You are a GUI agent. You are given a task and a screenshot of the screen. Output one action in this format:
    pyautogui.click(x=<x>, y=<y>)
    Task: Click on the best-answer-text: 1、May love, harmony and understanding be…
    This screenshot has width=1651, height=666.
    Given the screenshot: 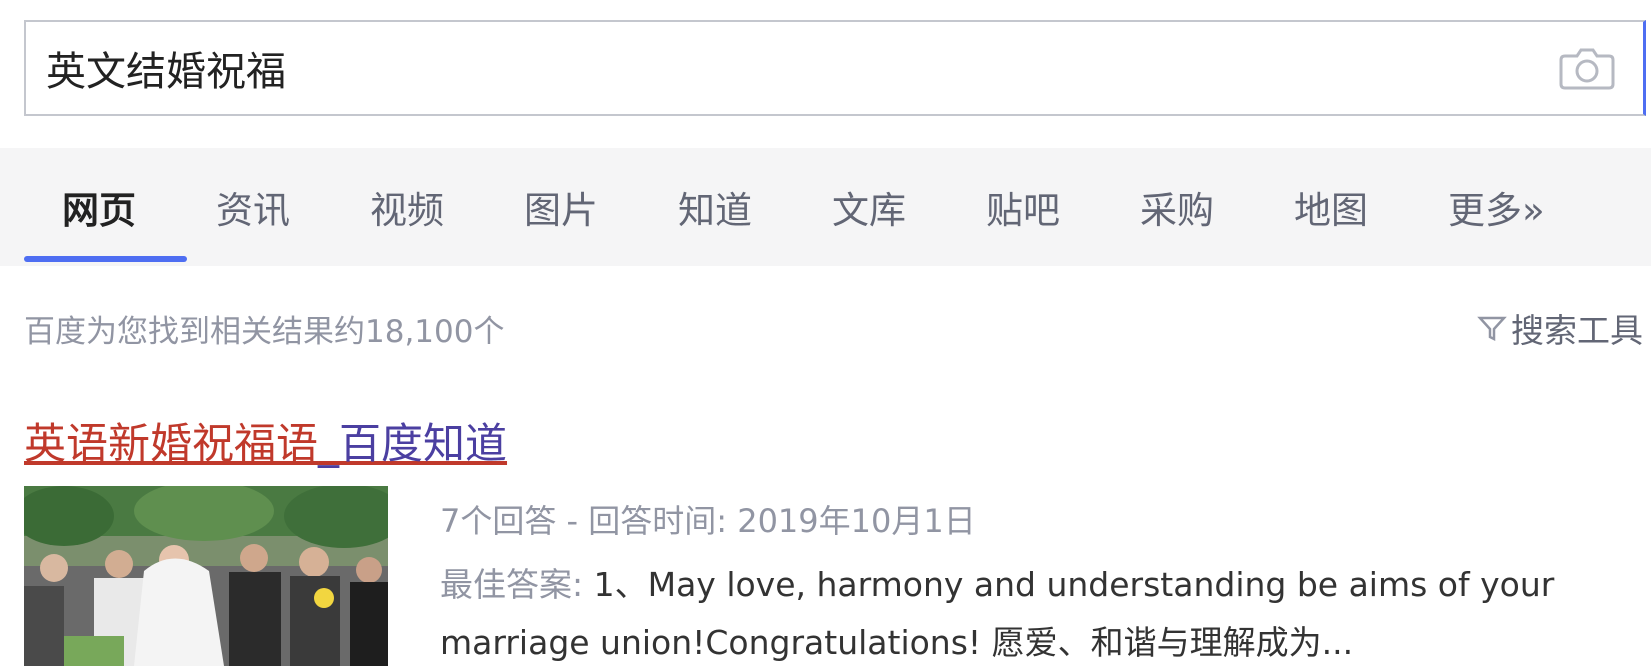 What is the action you would take?
    pyautogui.click(x=997, y=613)
    